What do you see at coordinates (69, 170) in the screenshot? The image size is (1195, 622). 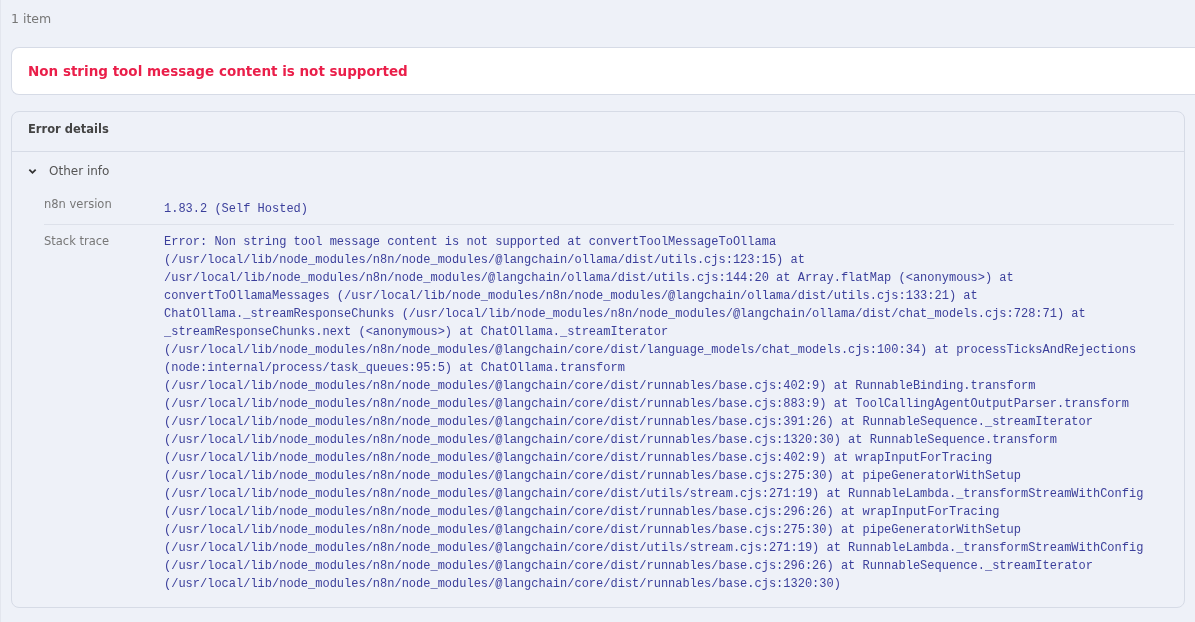 I see `section-toggle: Other info` at bounding box center [69, 170].